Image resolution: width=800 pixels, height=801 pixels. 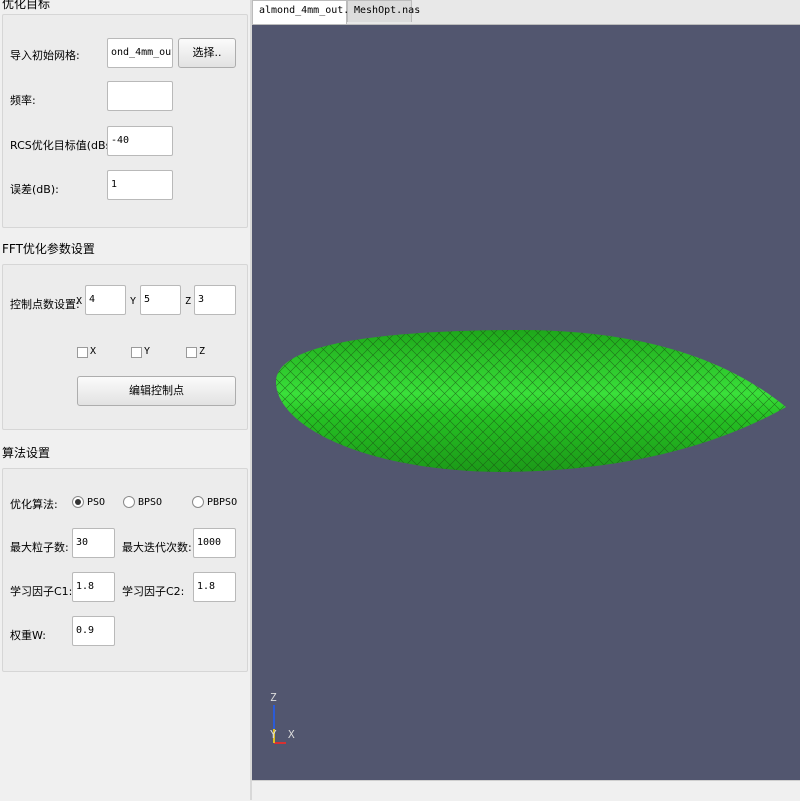 I want to click on y-axis-label: Y, so click(x=133, y=301).